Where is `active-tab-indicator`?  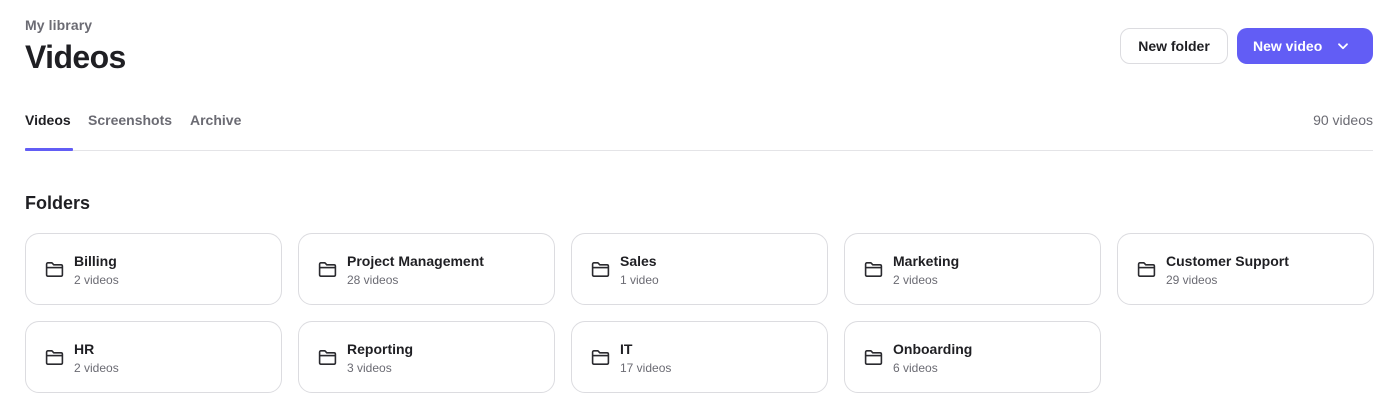
active-tab-indicator is located at coordinates (49, 149).